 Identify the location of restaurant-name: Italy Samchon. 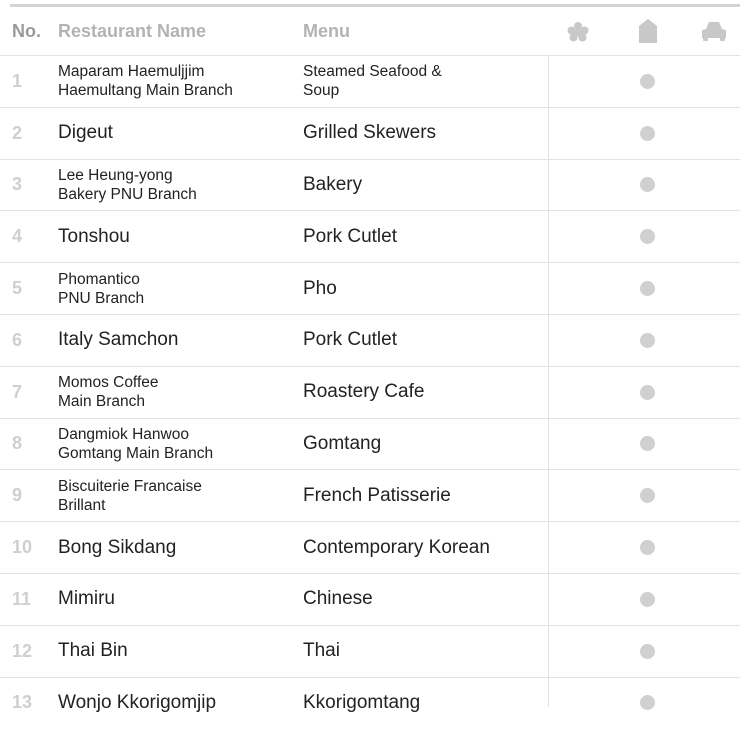
(178, 340).